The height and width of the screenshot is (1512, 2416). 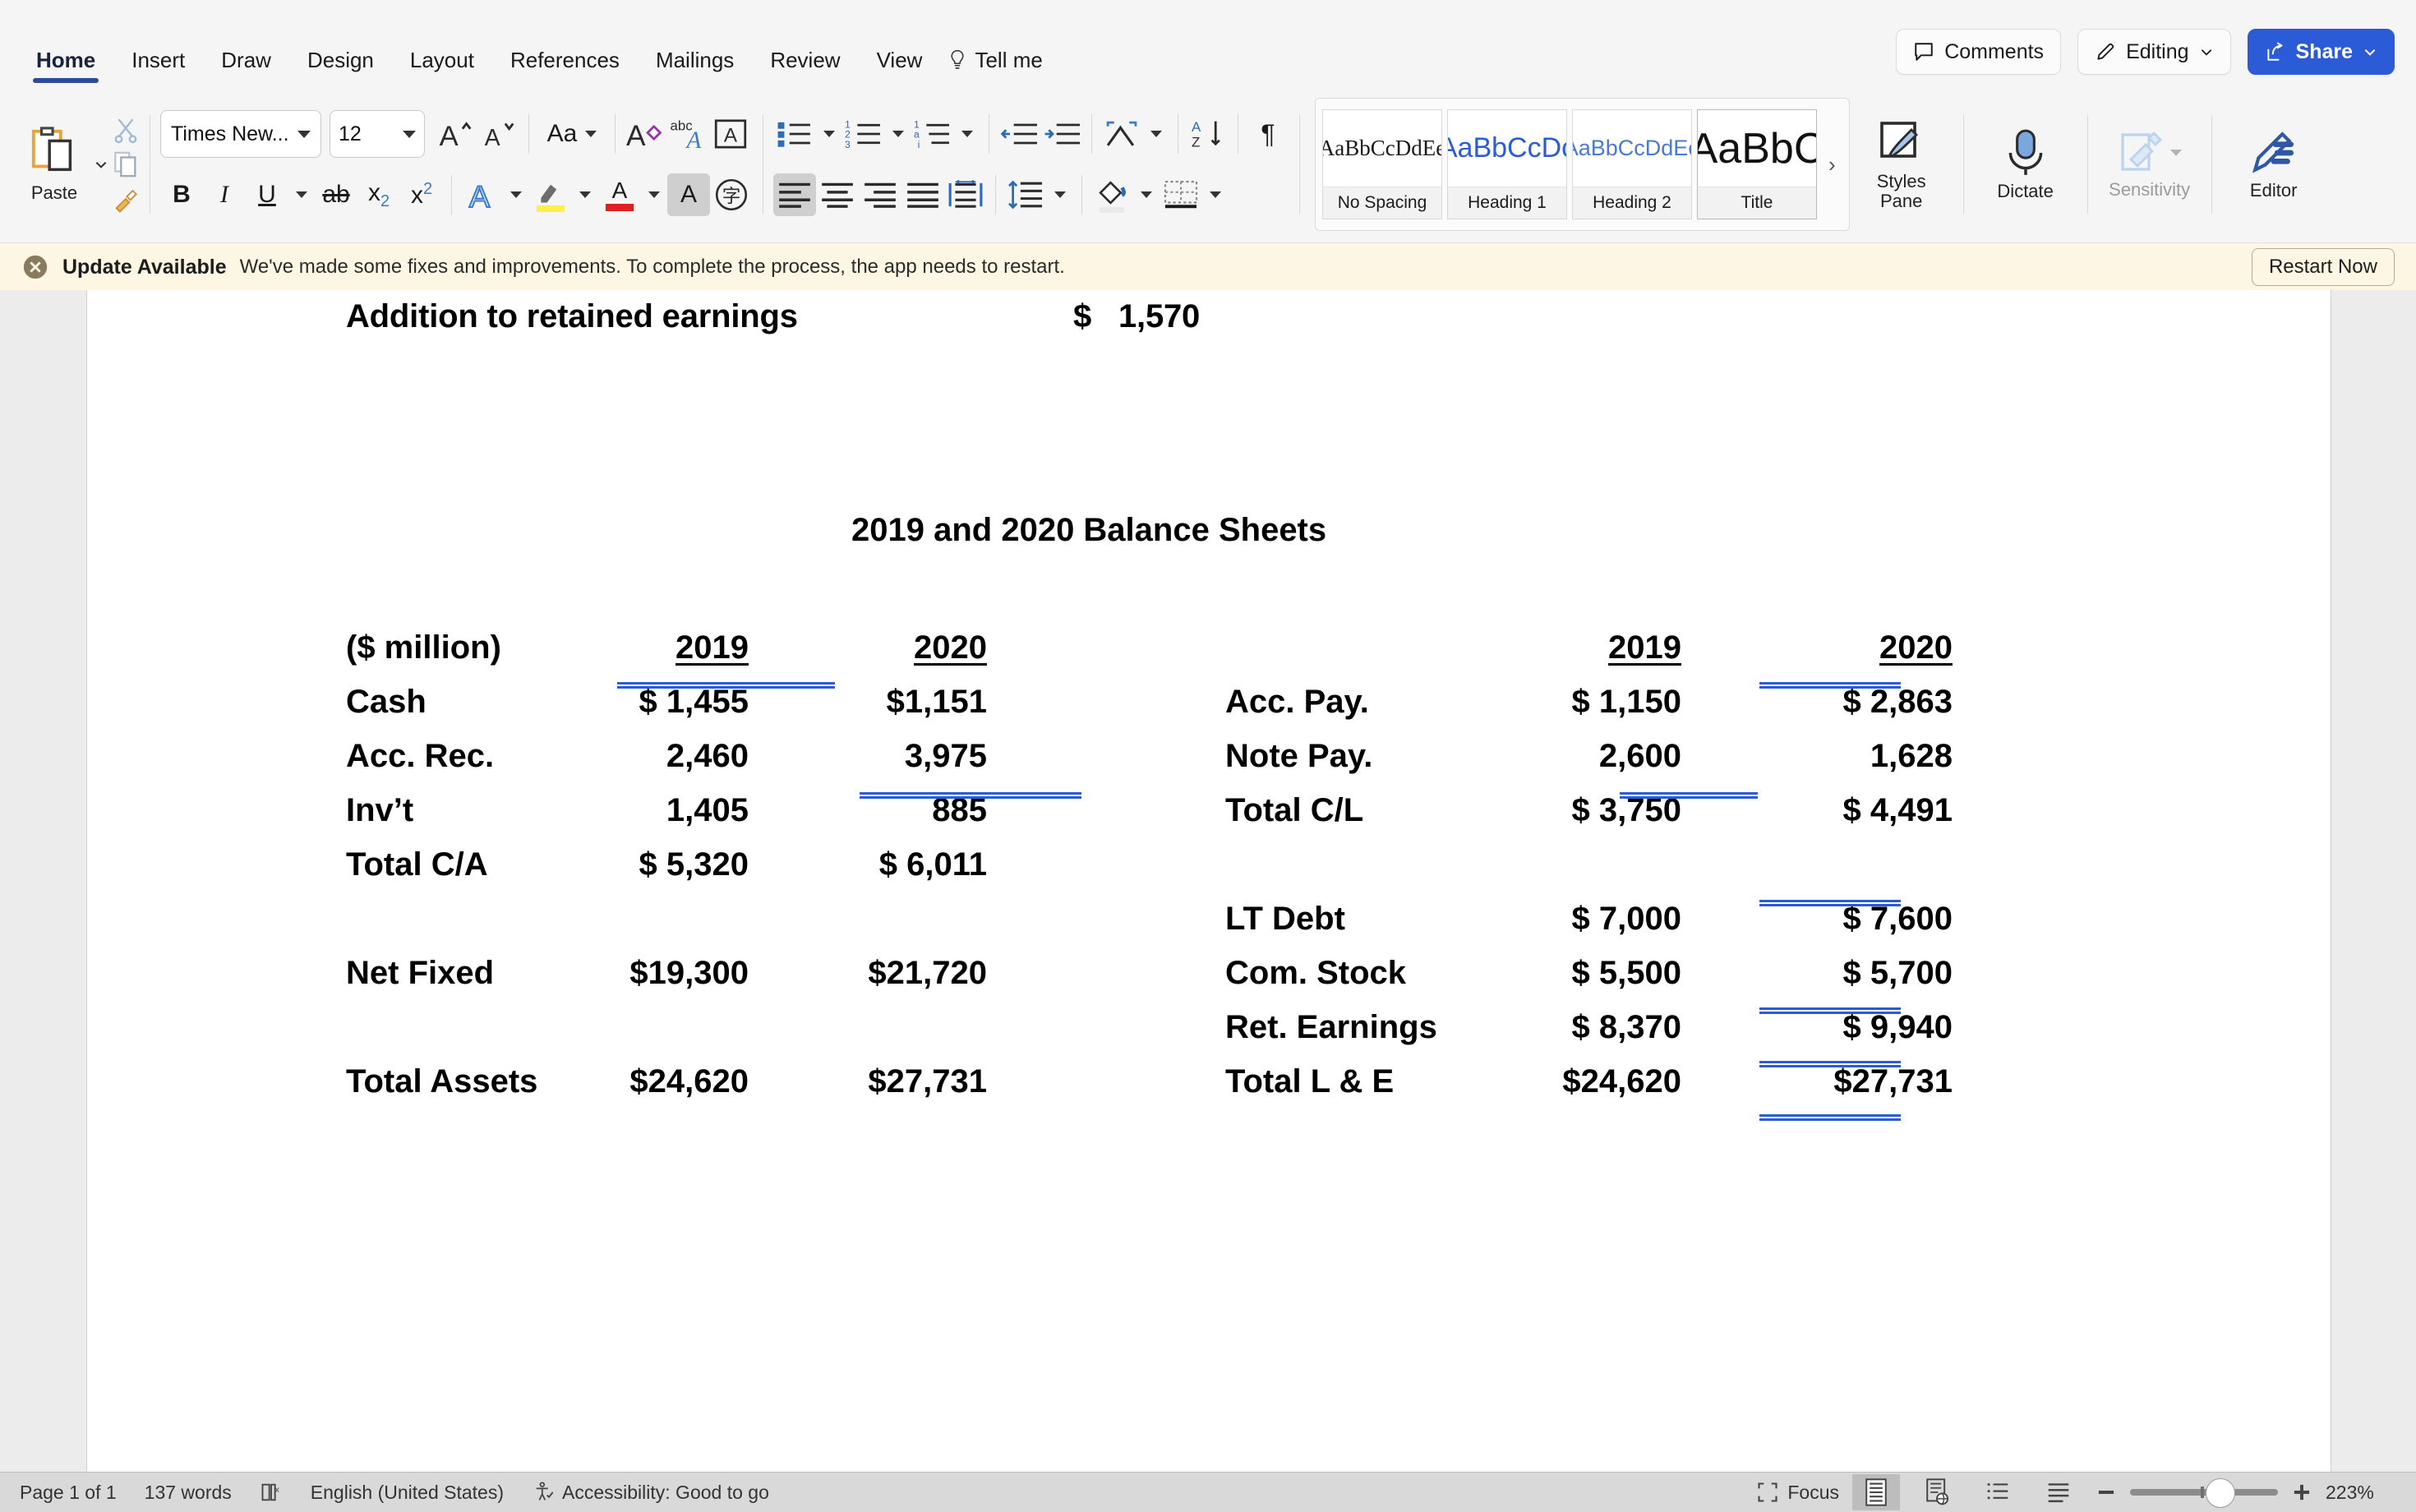 What do you see at coordinates (965, 194) in the screenshot?
I see `distributed-button` at bounding box center [965, 194].